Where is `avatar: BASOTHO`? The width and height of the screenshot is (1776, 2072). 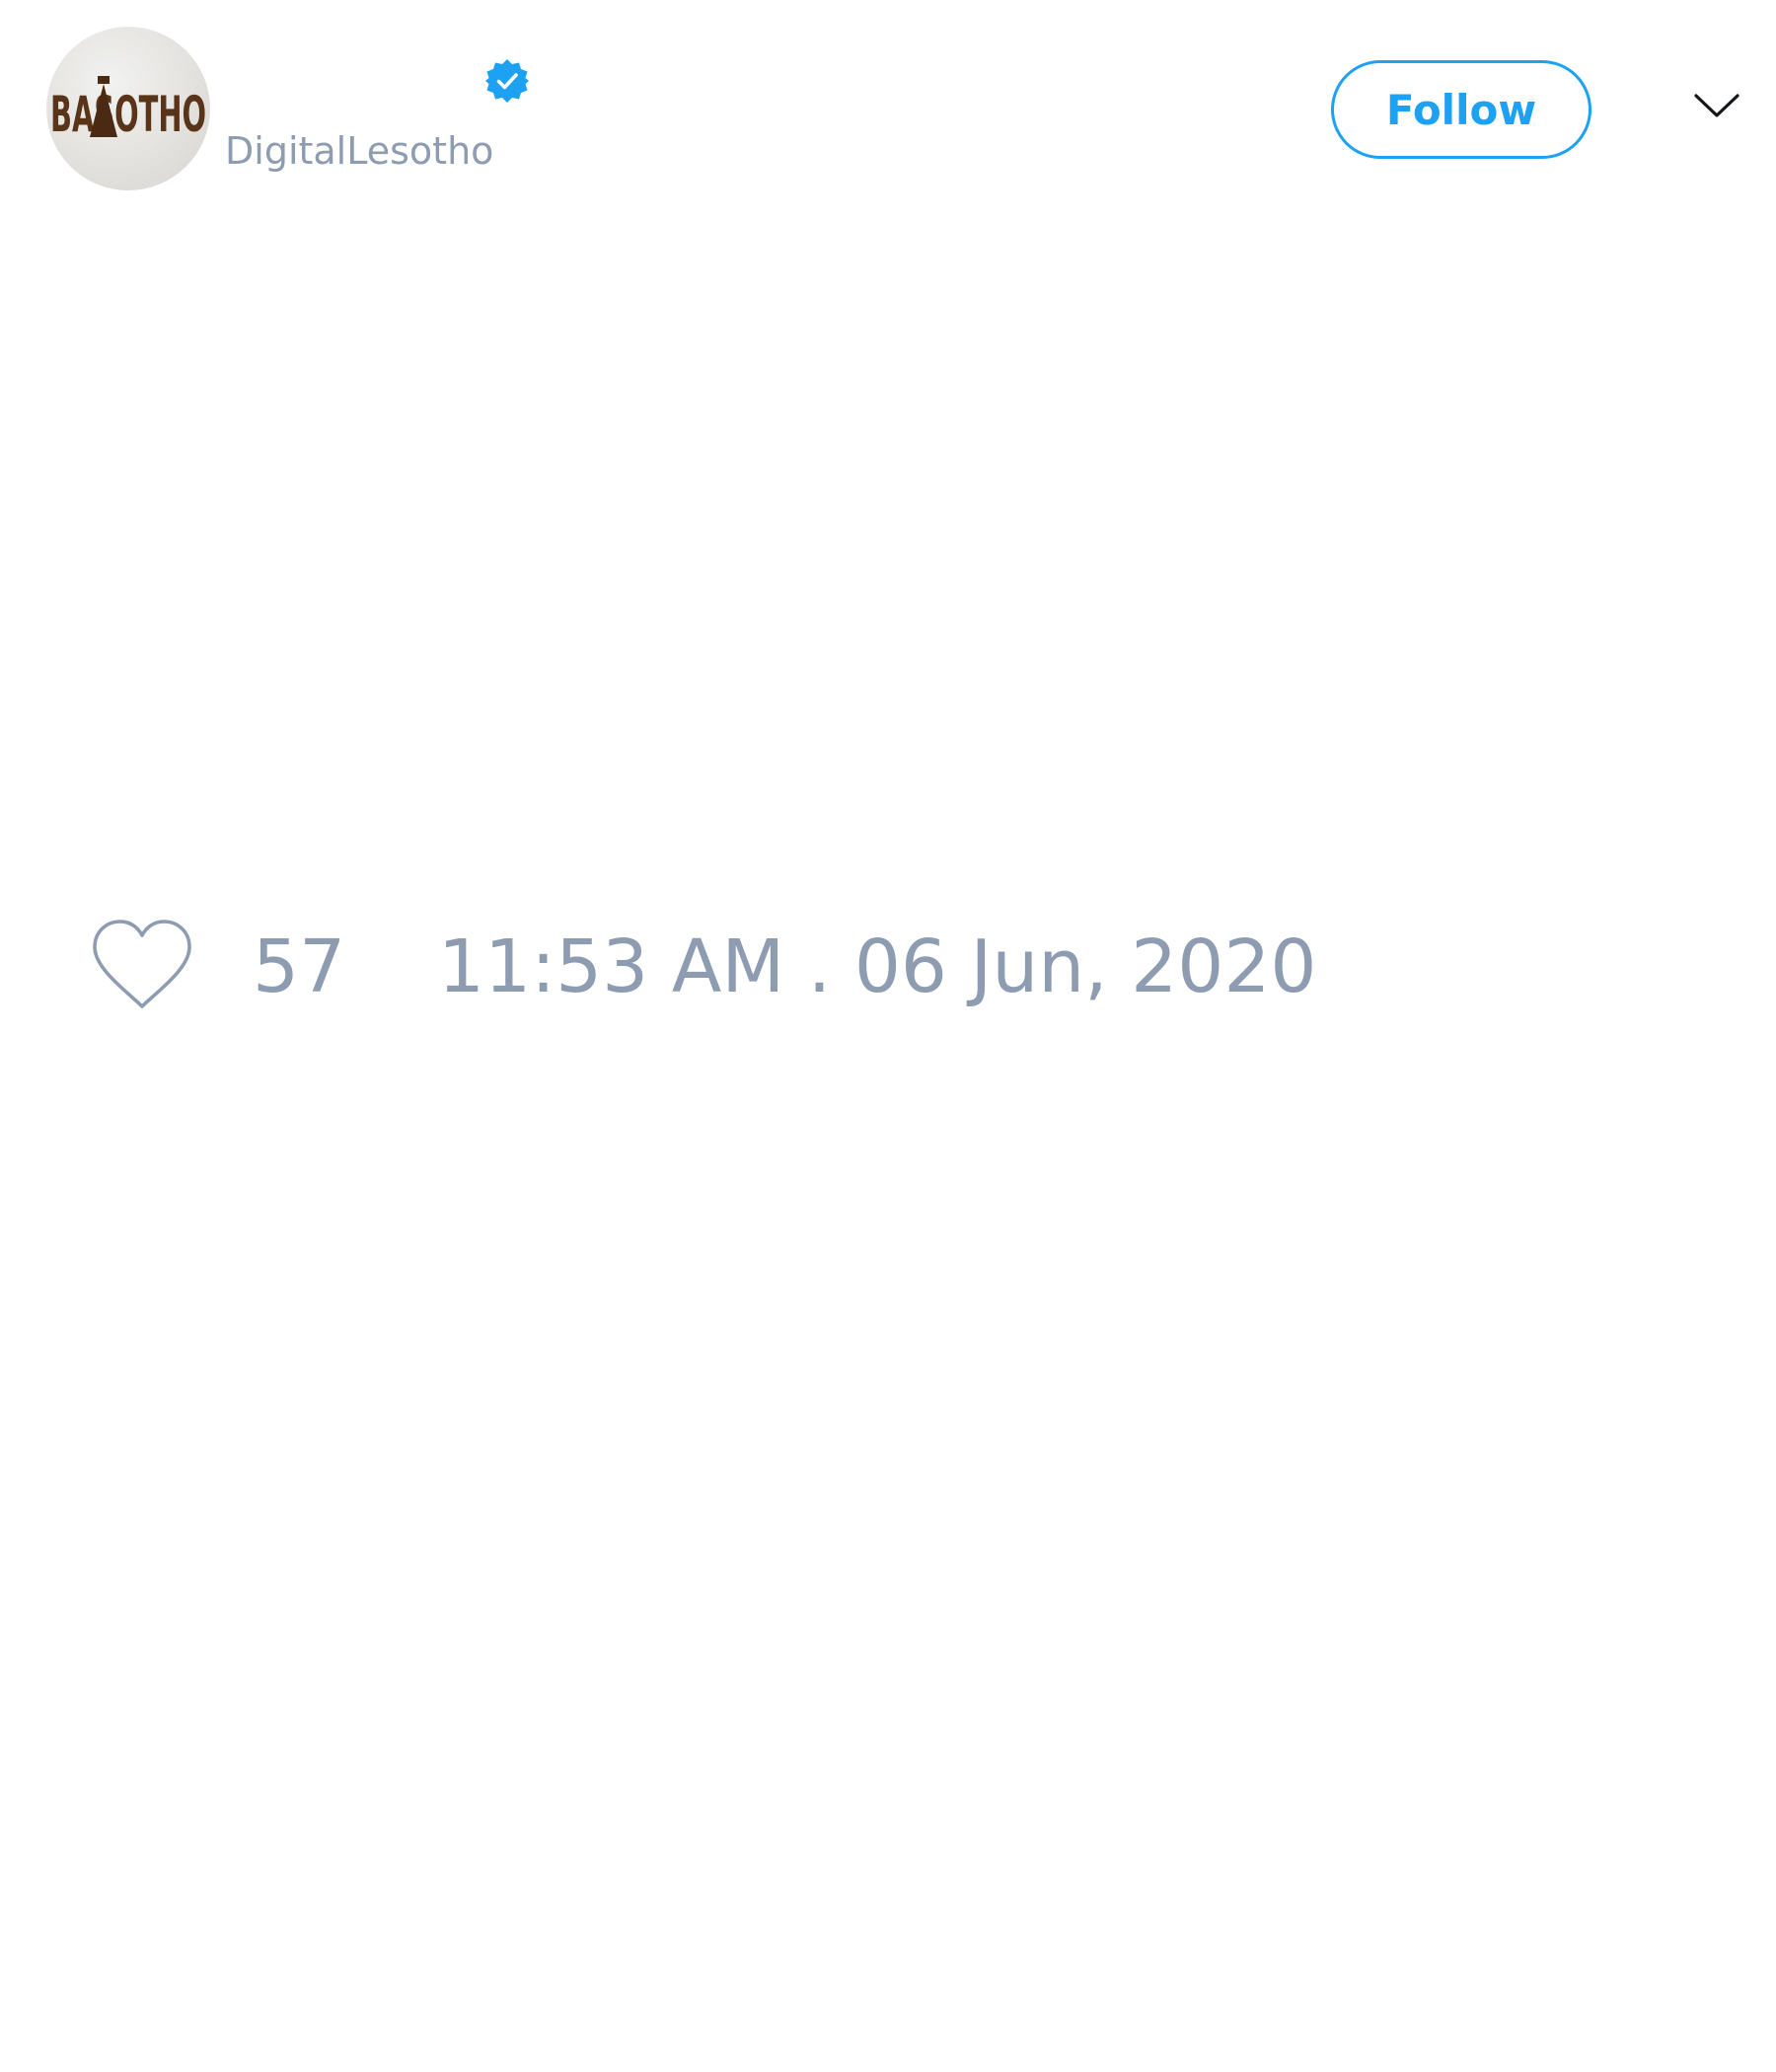 avatar: BASOTHO is located at coordinates (128, 109).